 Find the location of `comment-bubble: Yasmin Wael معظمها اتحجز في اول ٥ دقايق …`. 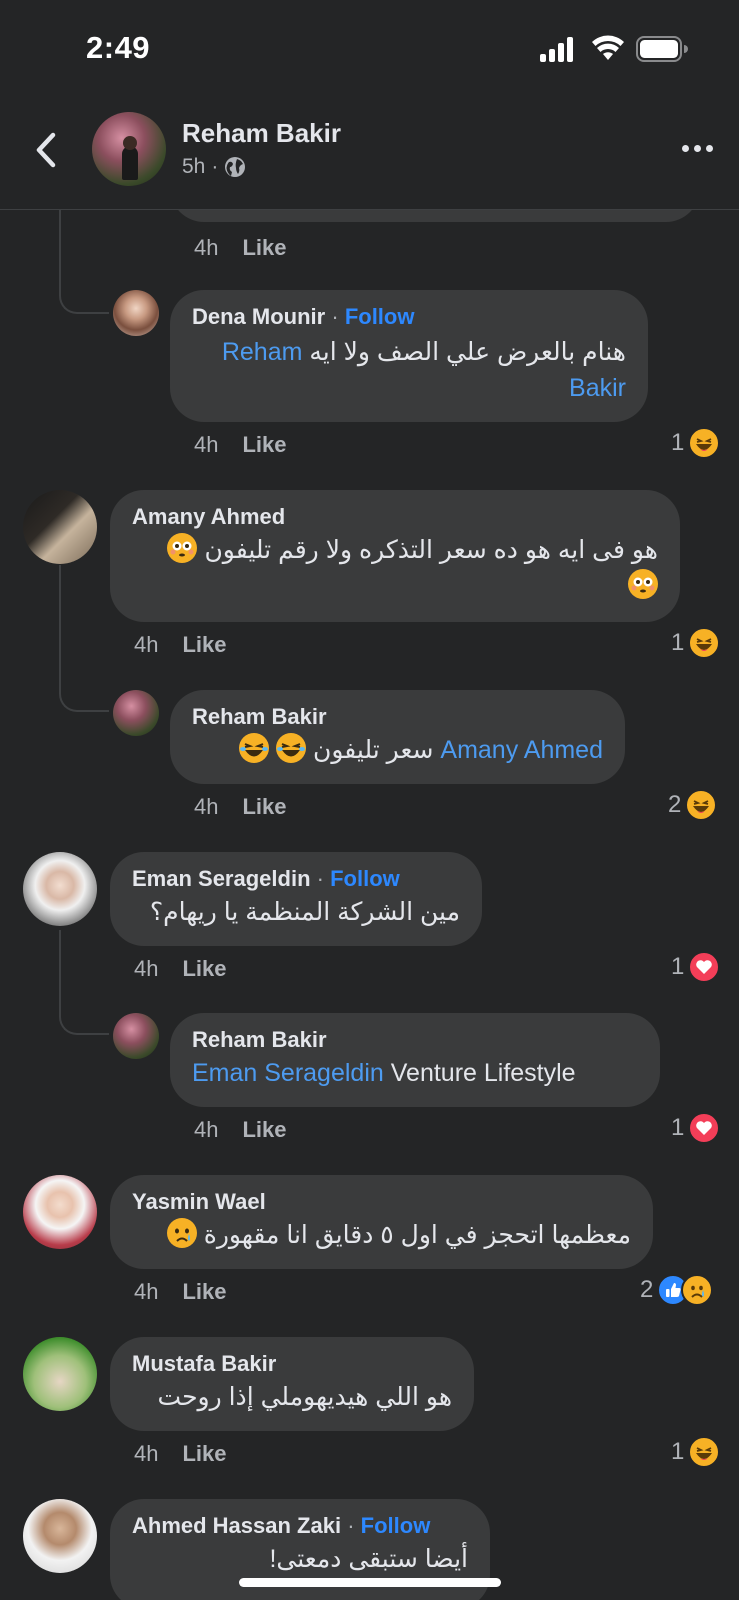

comment-bubble: Yasmin Wael معظمها اتحجز في اول ٥ دقايق … is located at coordinates (381, 1222).